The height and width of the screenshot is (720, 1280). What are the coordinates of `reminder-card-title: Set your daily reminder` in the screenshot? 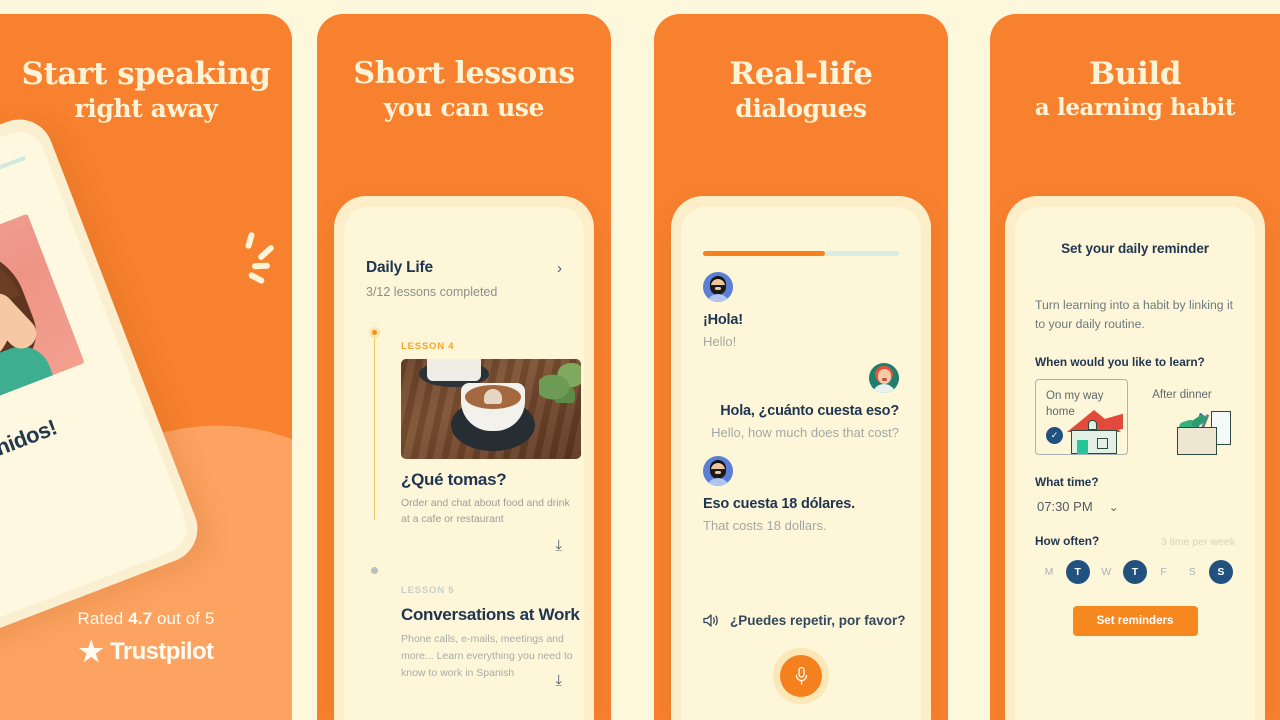 It's located at (1135, 248).